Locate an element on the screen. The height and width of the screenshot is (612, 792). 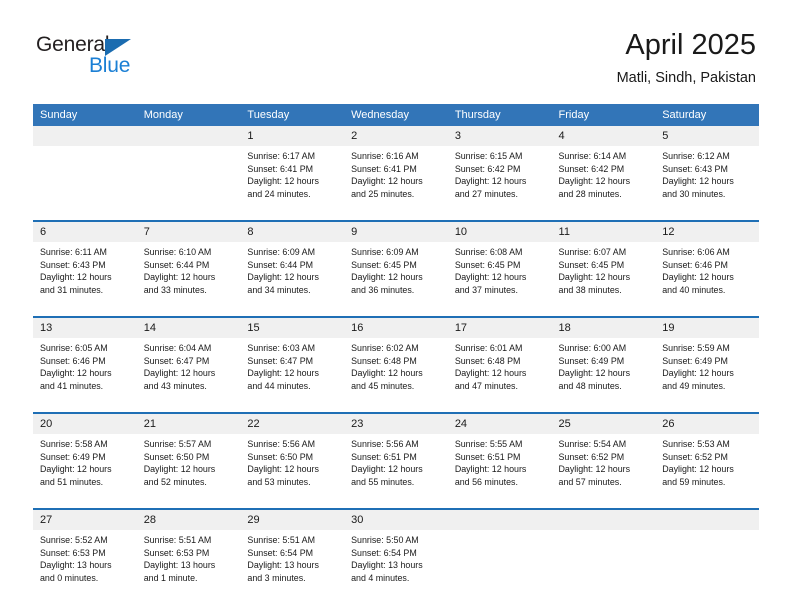
daylight-text-line2: and 43 minutes. is located at coordinates (175, 385).